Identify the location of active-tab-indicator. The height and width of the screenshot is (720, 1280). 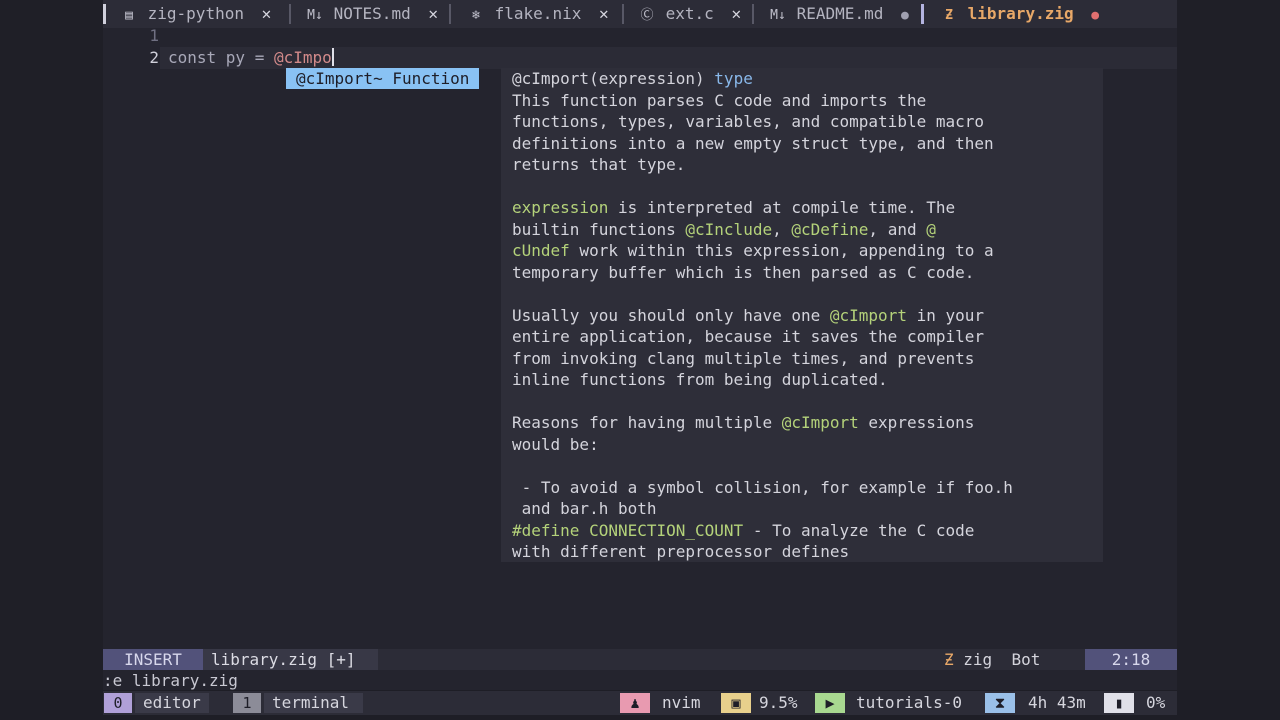
(922, 14).